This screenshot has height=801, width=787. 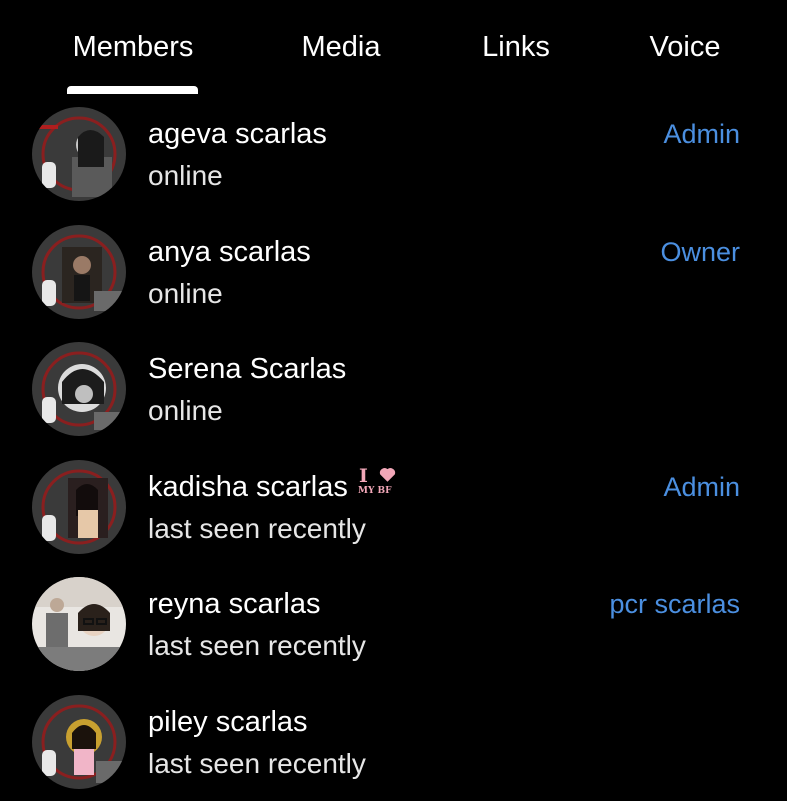 I want to click on member-row: piley scarlas last seen recently, so click(x=393, y=742).